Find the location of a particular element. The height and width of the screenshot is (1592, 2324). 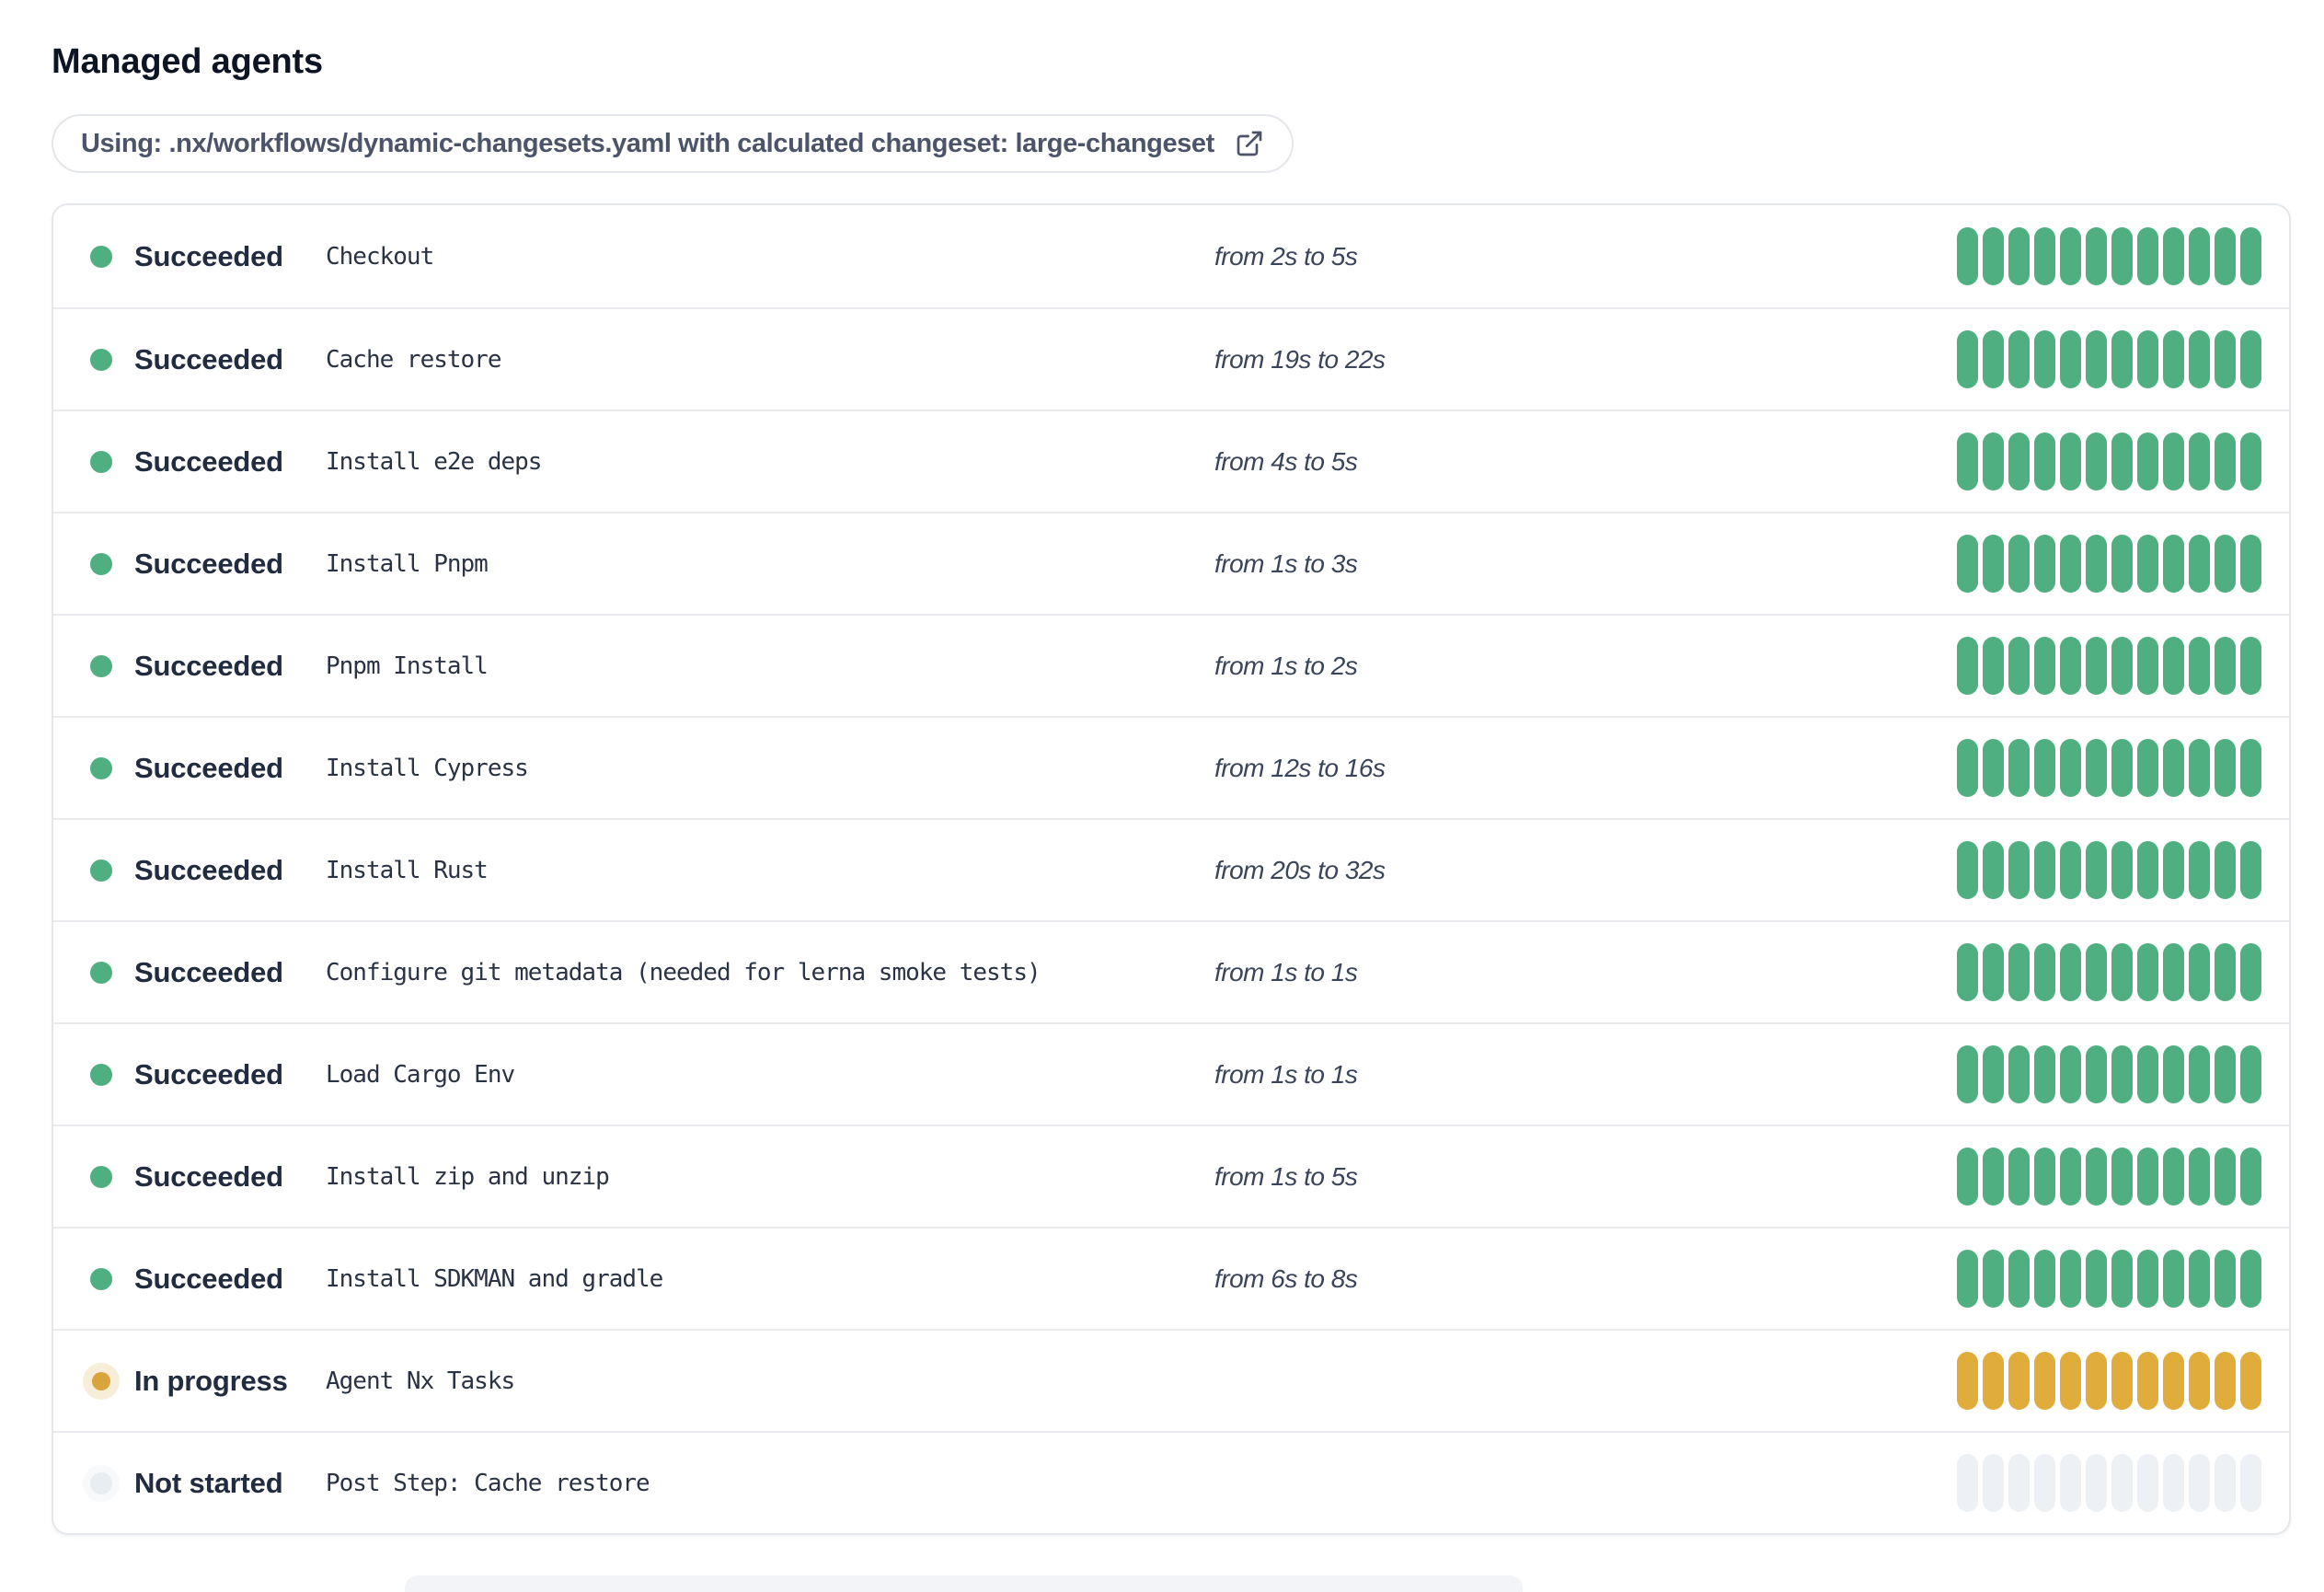

step-cell: Agent Nx Tasks is located at coordinates (770, 1381).